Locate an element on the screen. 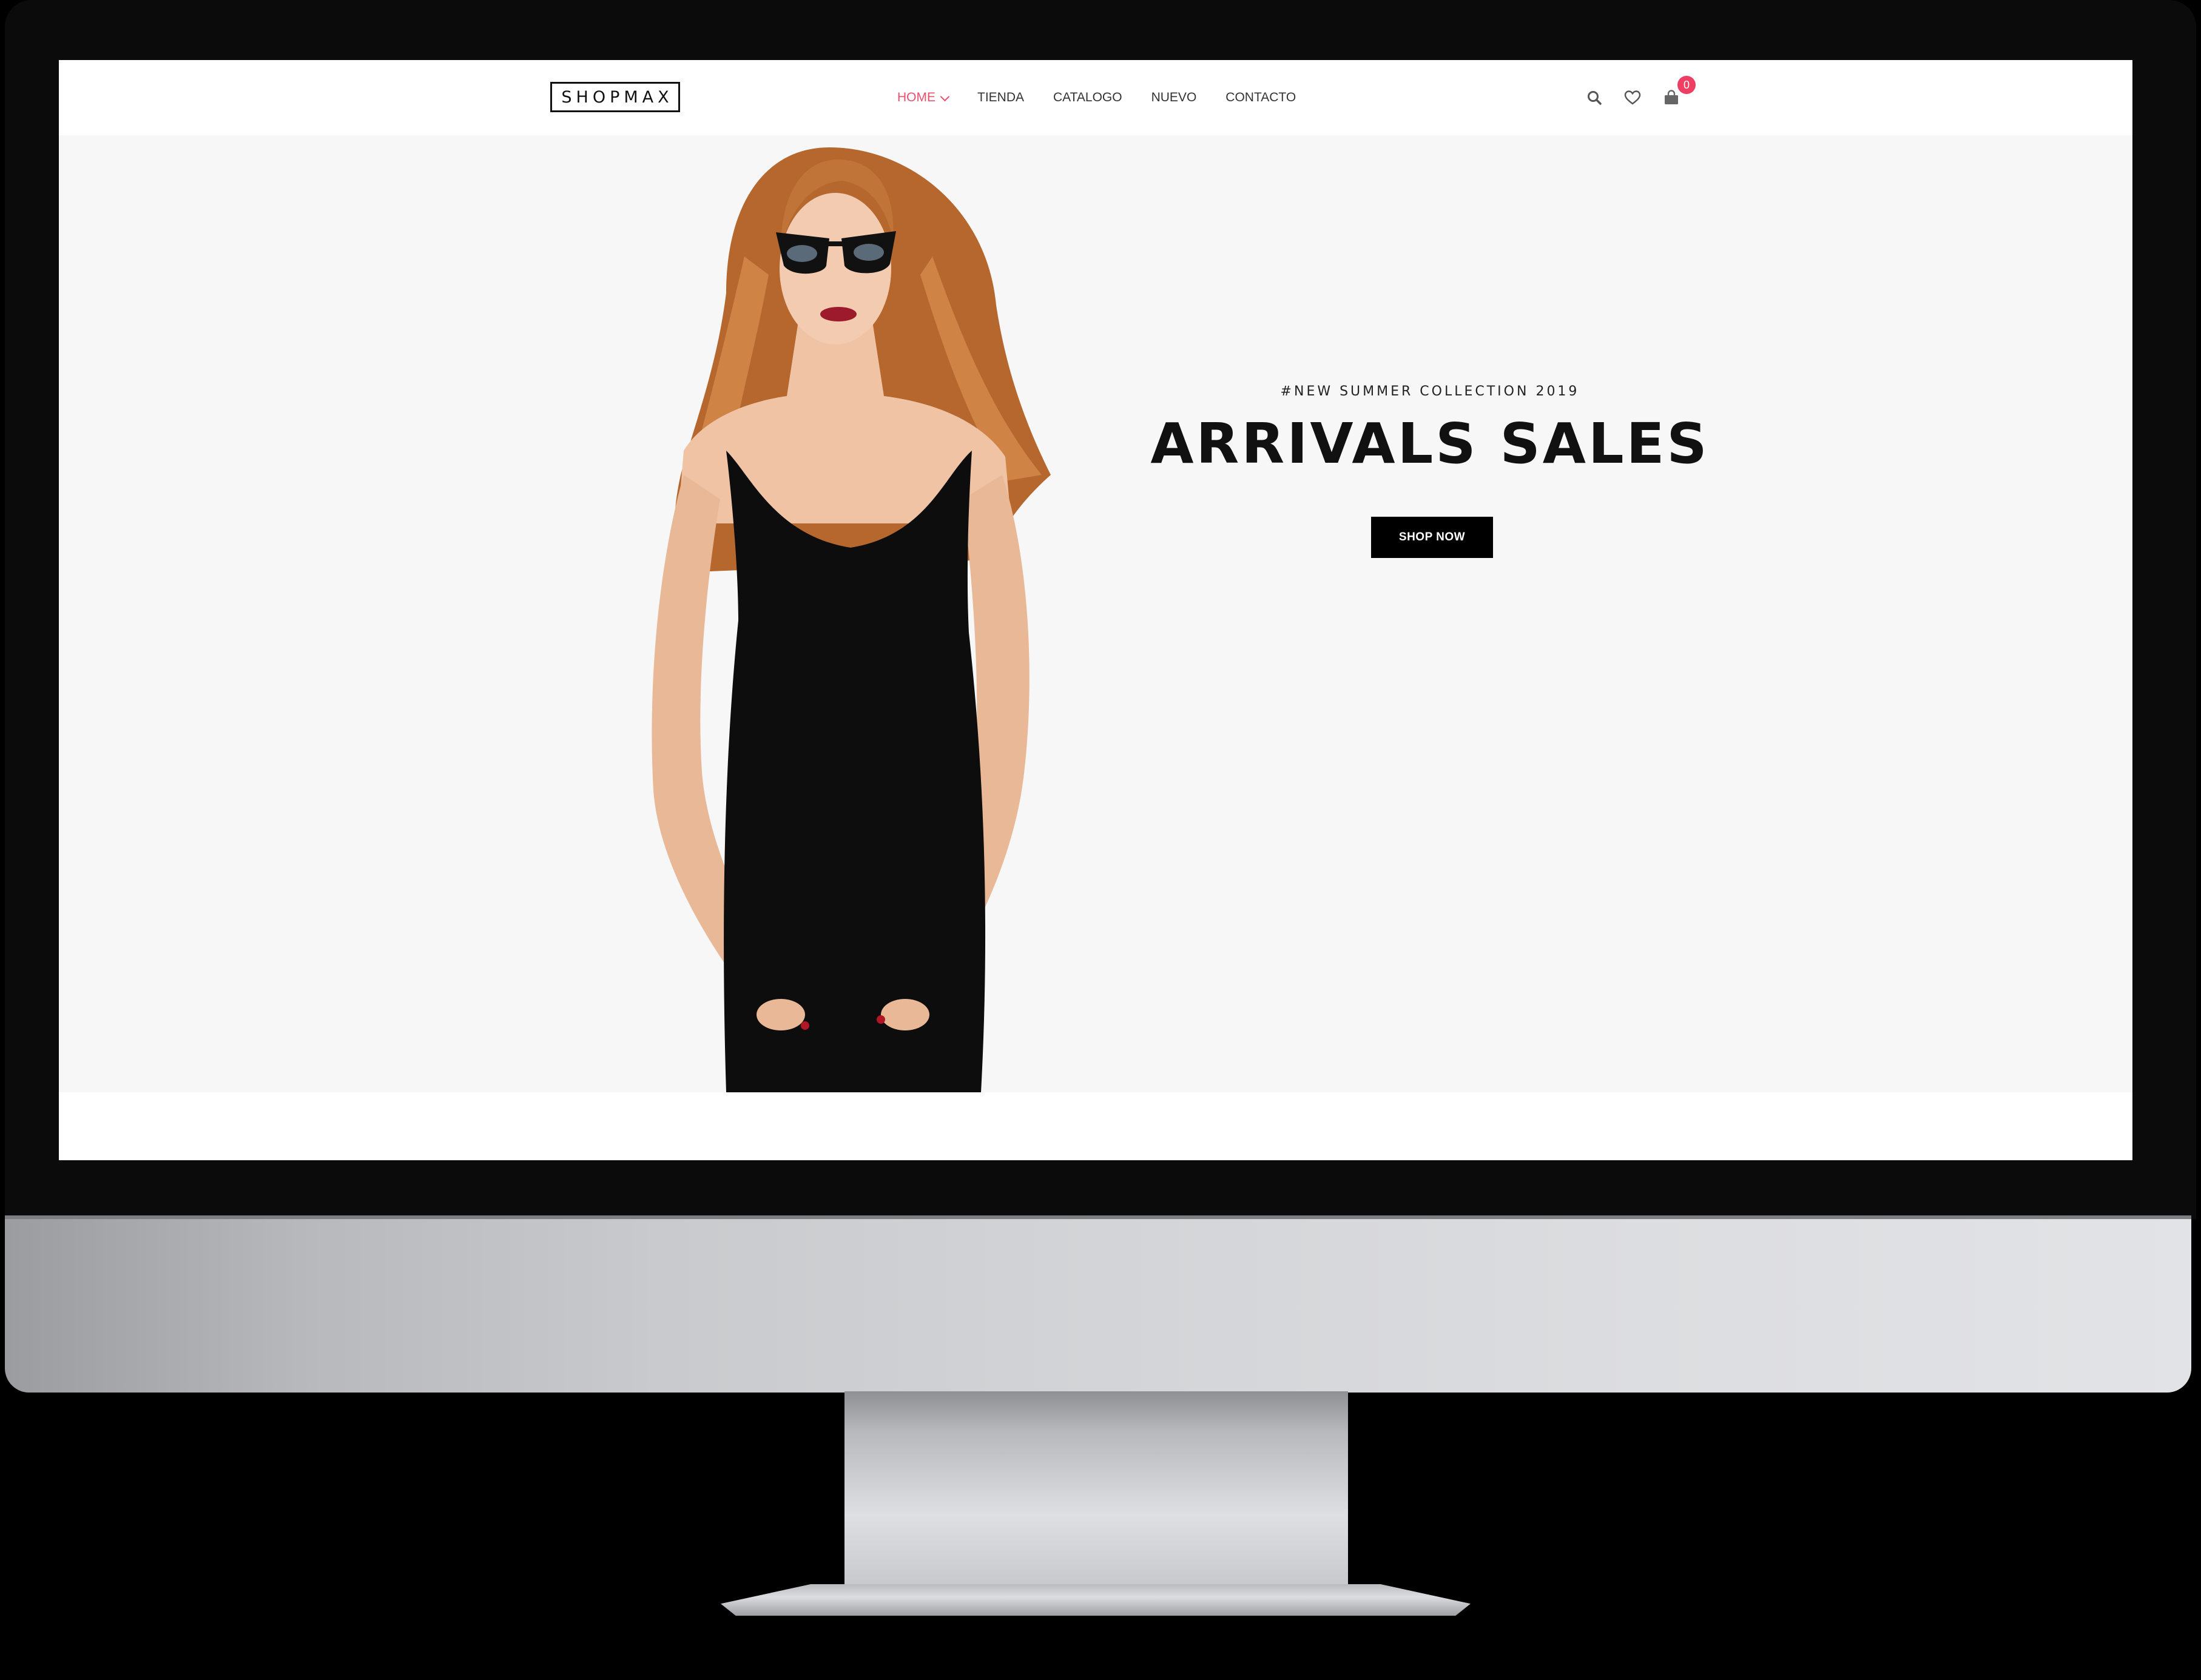 The height and width of the screenshot is (1680, 2201). nav-item-contacto: CONTACTO is located at coordinates (1260, 97).